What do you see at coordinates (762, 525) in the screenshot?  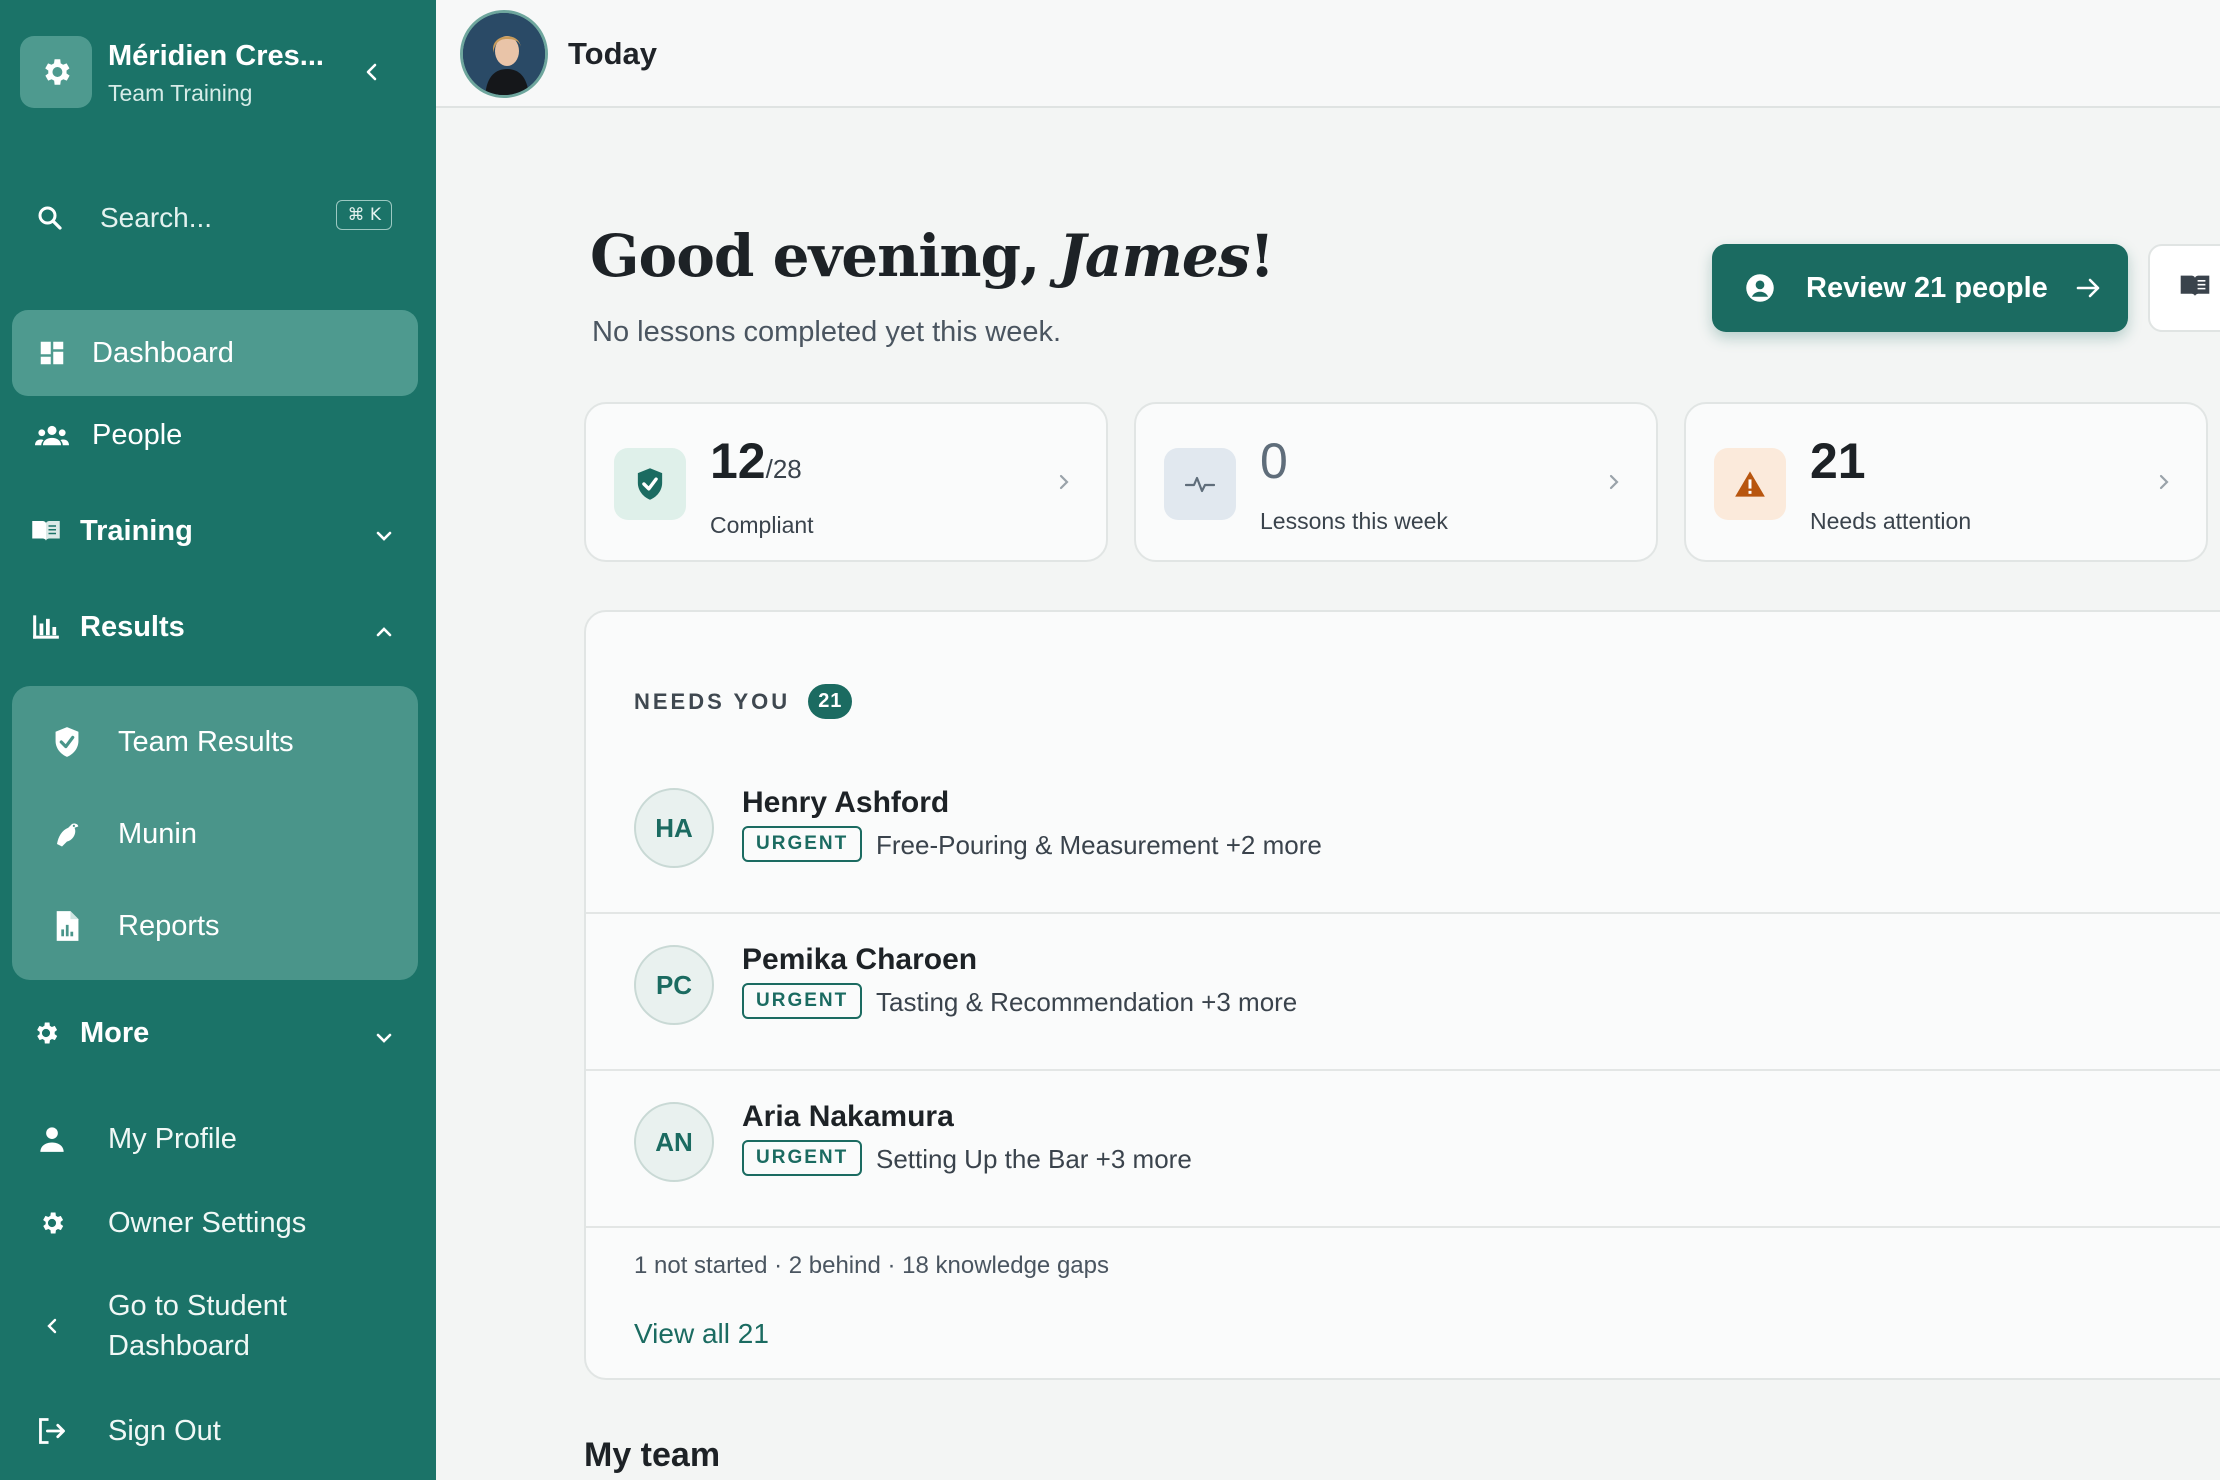 I see `stat-label: Compliant` at bounding box center [762, 525].